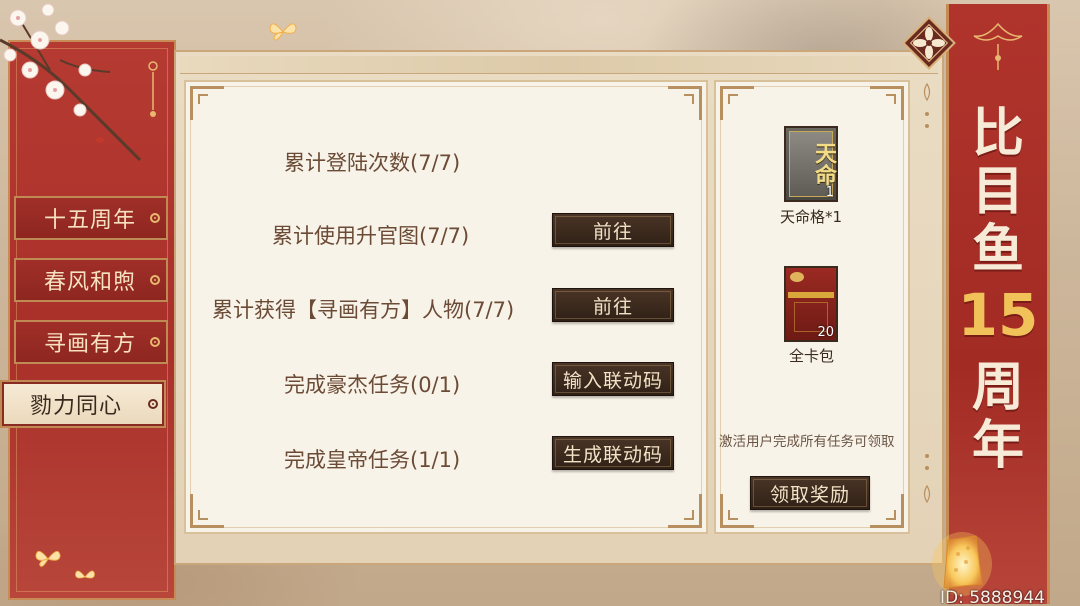 This screenshot has height=606, width=1080. Describe the element at coordinates (997, 445) in the screenshot. I see `banner-char: 年` at that location.